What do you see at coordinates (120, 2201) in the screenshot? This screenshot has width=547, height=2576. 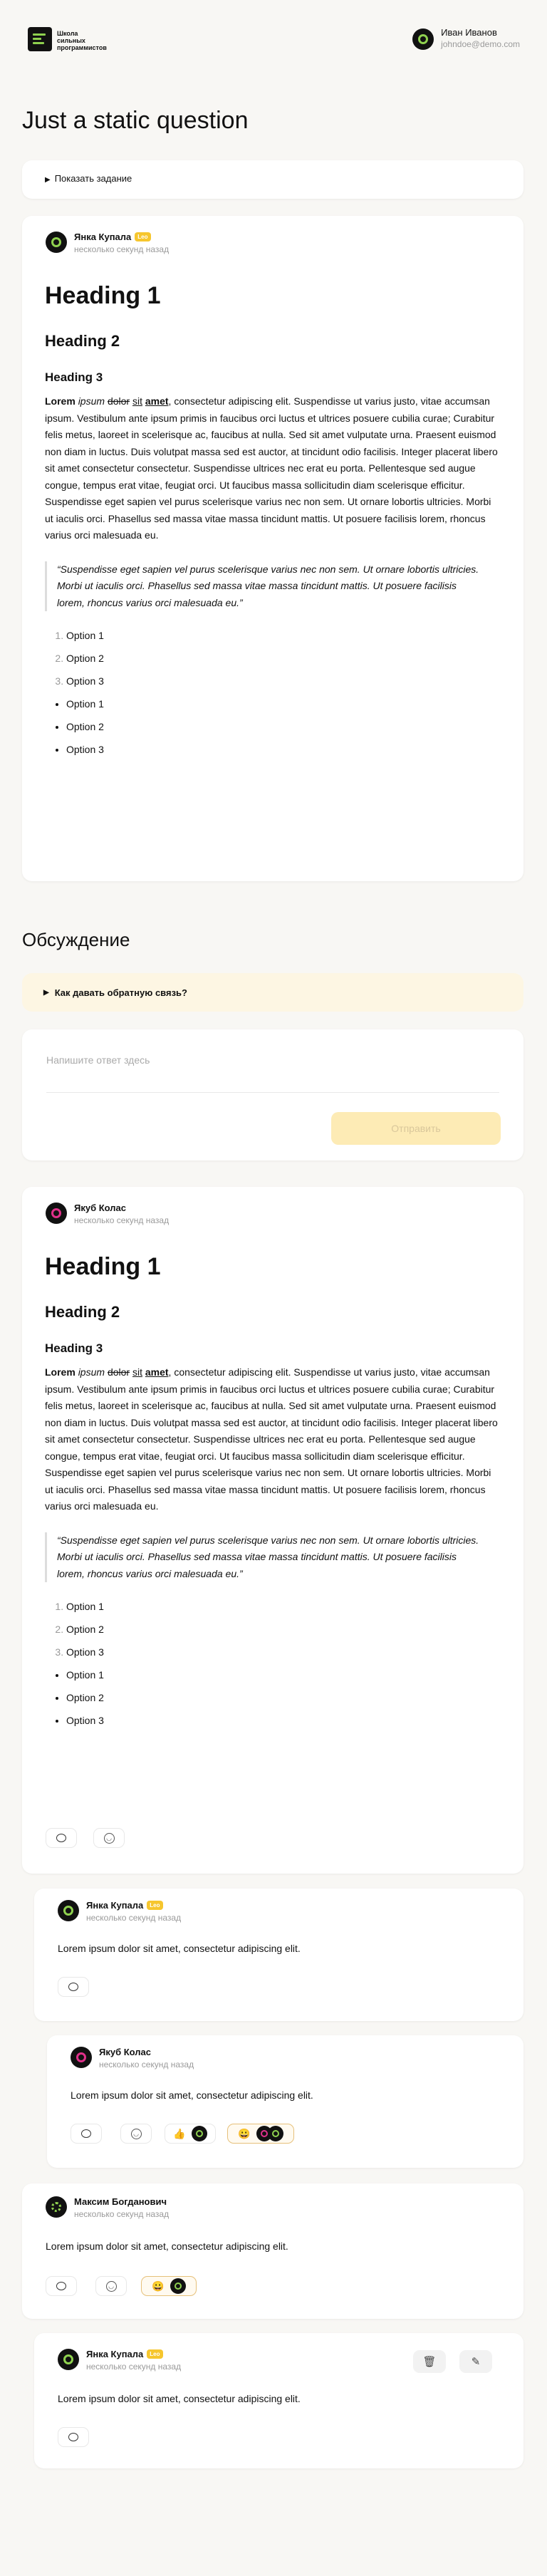 I see `author-name: Максим Богданович` at bounding box center [120, 2201].